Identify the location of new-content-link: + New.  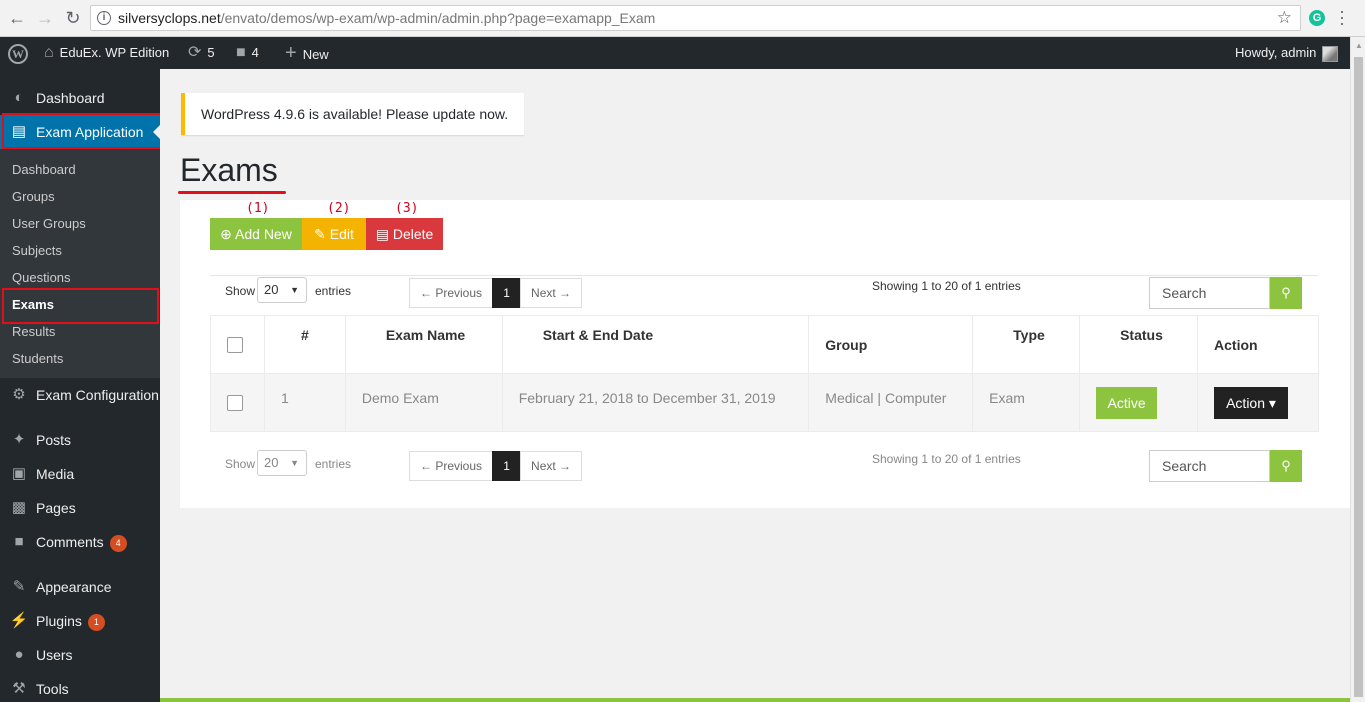
(307, 53).